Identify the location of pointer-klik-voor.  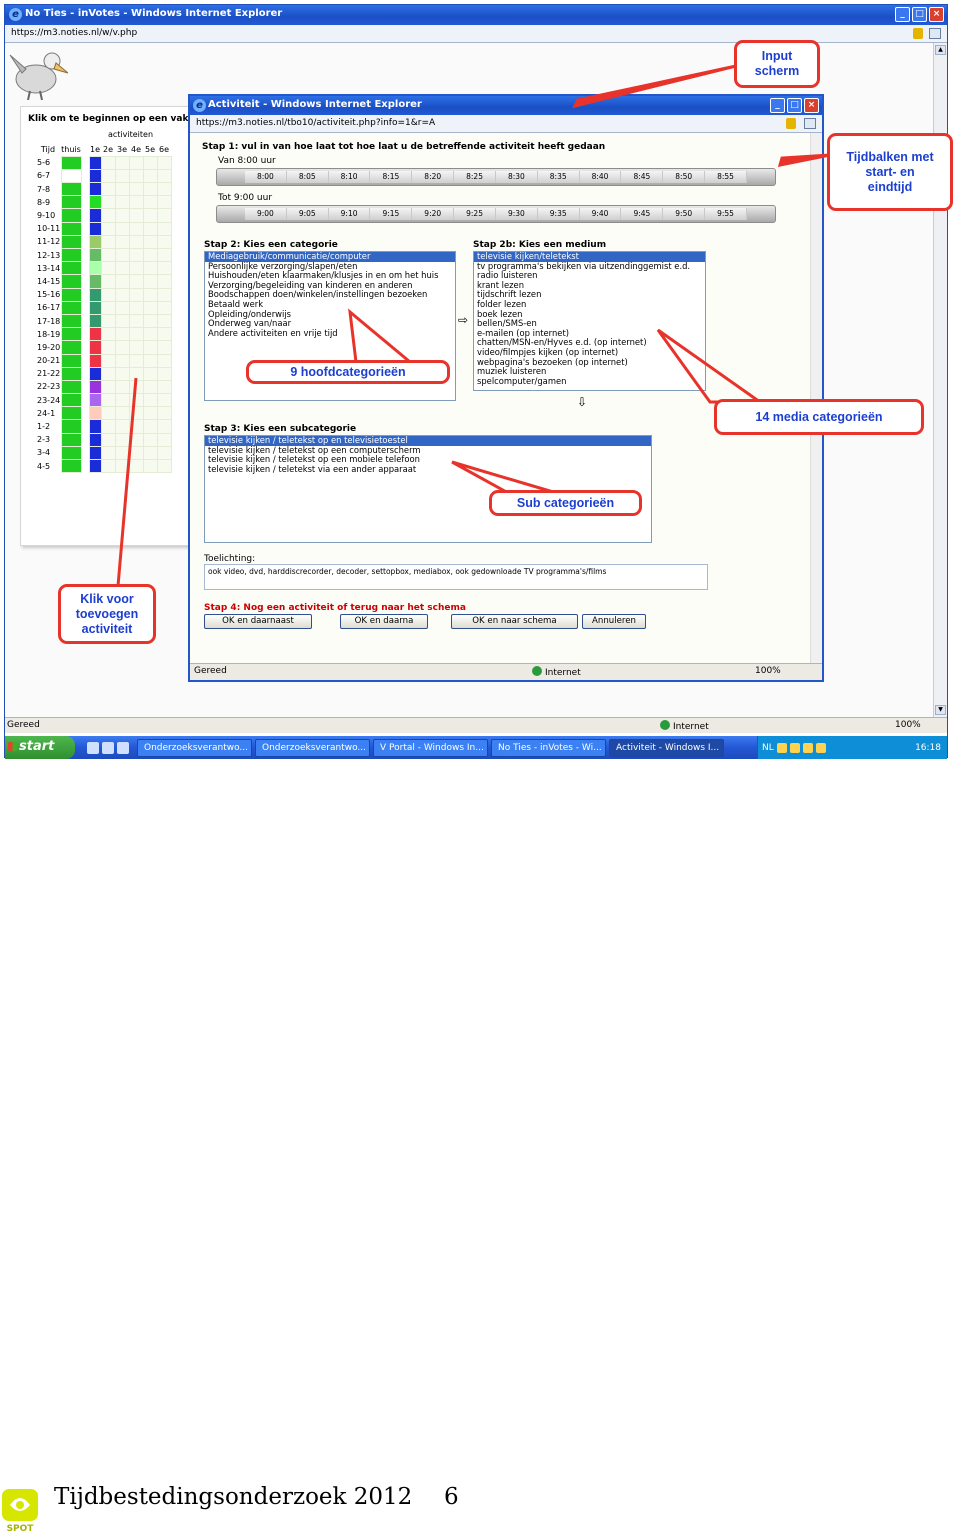
(127, 482).